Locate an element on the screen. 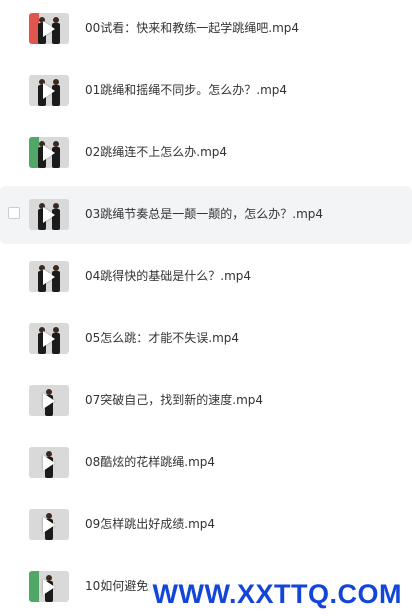 The width and height of the screenshot is (412, 616). file-row: 09怎样跳出好成绩.mp4 is located at coordinates (206, 525).